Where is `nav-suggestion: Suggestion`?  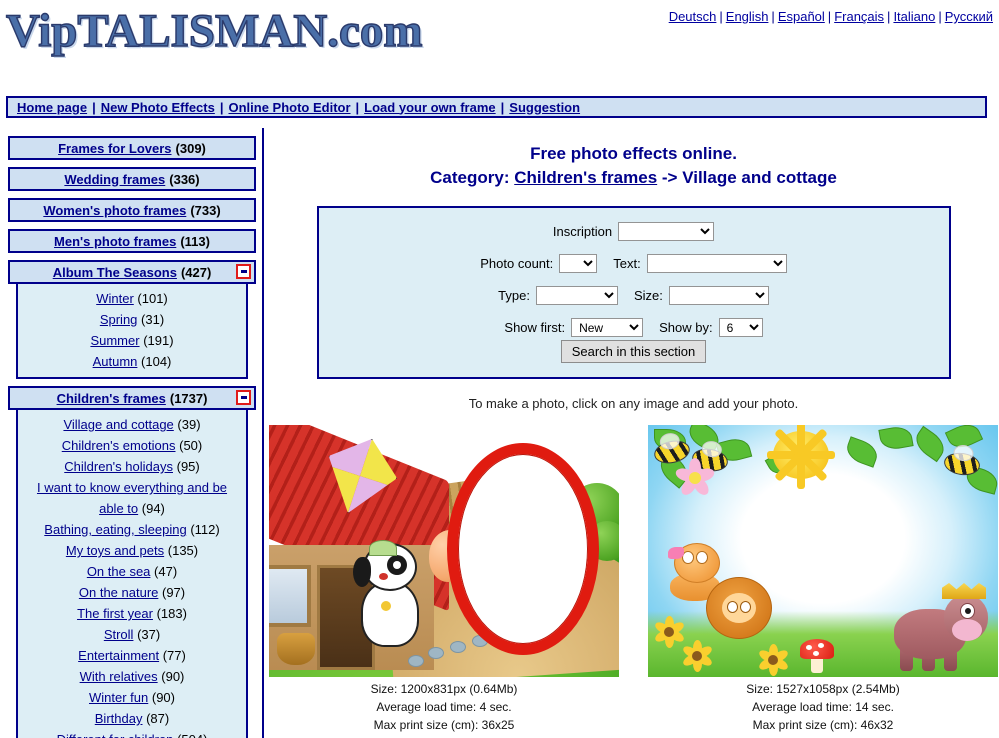 nav-suggestion: Suggestion is located at coordinates (544, 107).